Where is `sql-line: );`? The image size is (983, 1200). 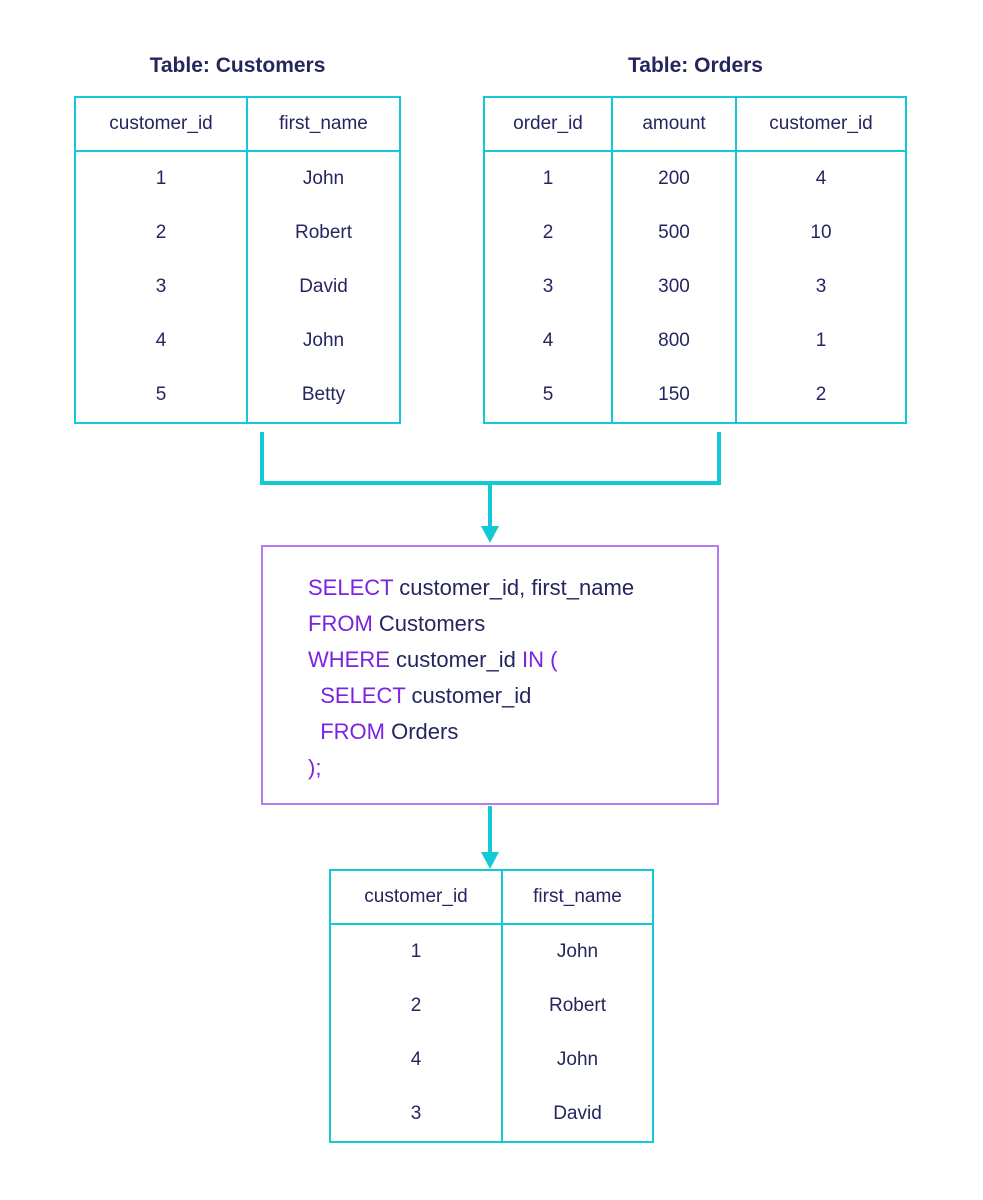 sql-line: ); is located at coordinates (314, 768).